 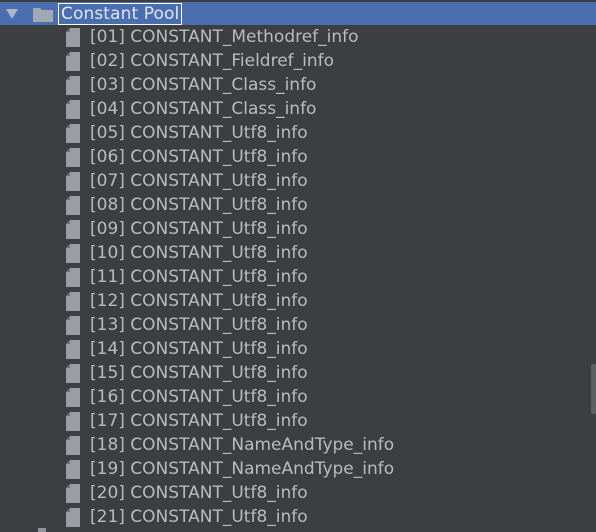 I want to click on tree-item: [09] CONSTANT_Utf8_info, so click(x=298, y=229).